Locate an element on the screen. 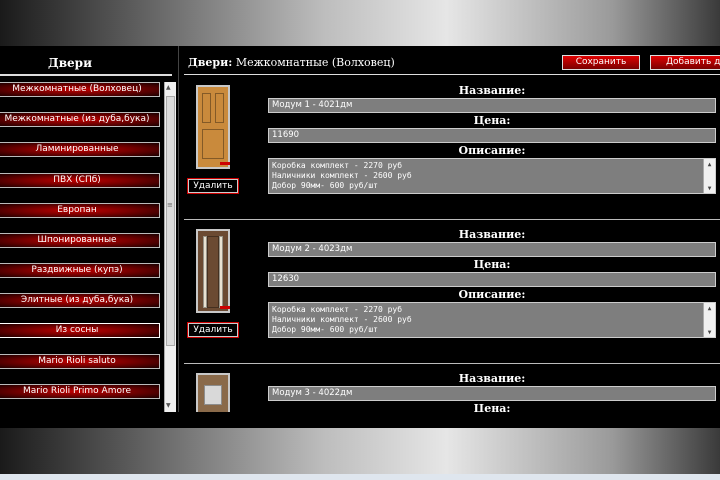 The image size is (720, 480). sidebar-scroll-thumb is located at coordinates (170, 221).